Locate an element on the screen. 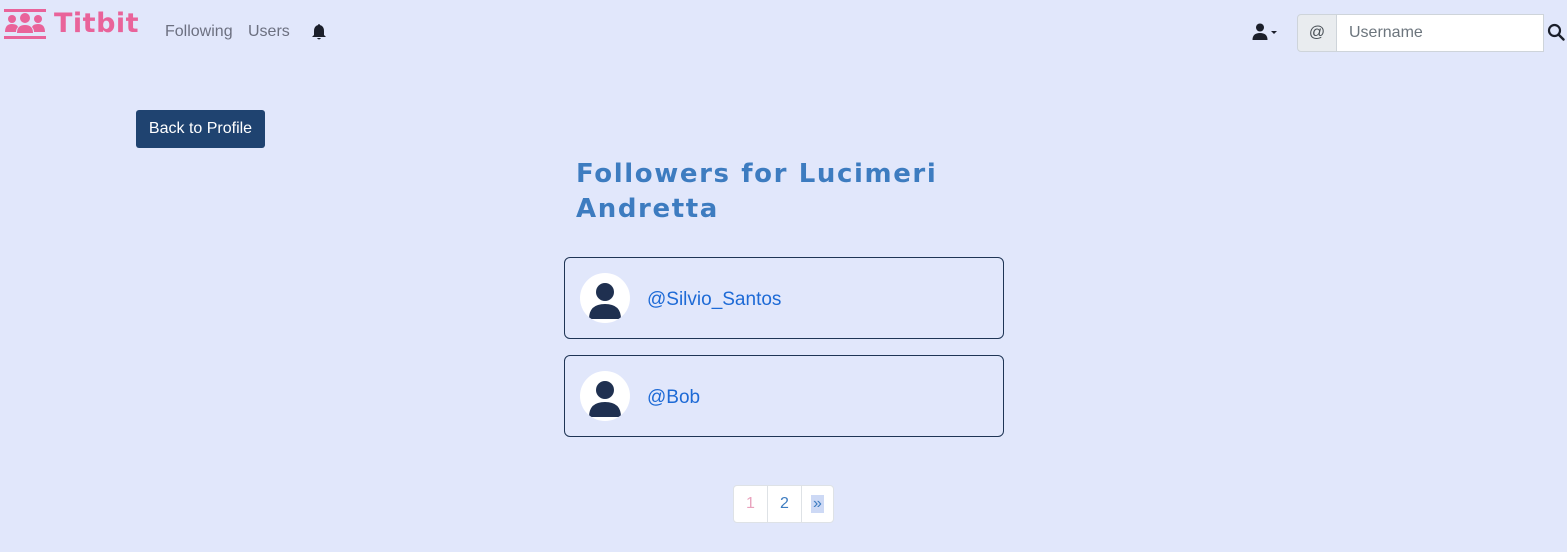 Image resolution: width=1567 pixels, height=552 pixels. caret-down-icon is located at coordinates (1274, 32).